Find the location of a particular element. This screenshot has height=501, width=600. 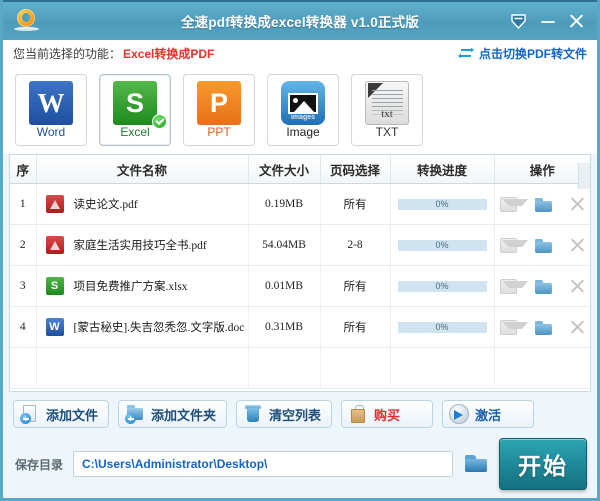

save-path-input: C:\Users\Administrator\Desktop\ is located at coordinates (263, 464).